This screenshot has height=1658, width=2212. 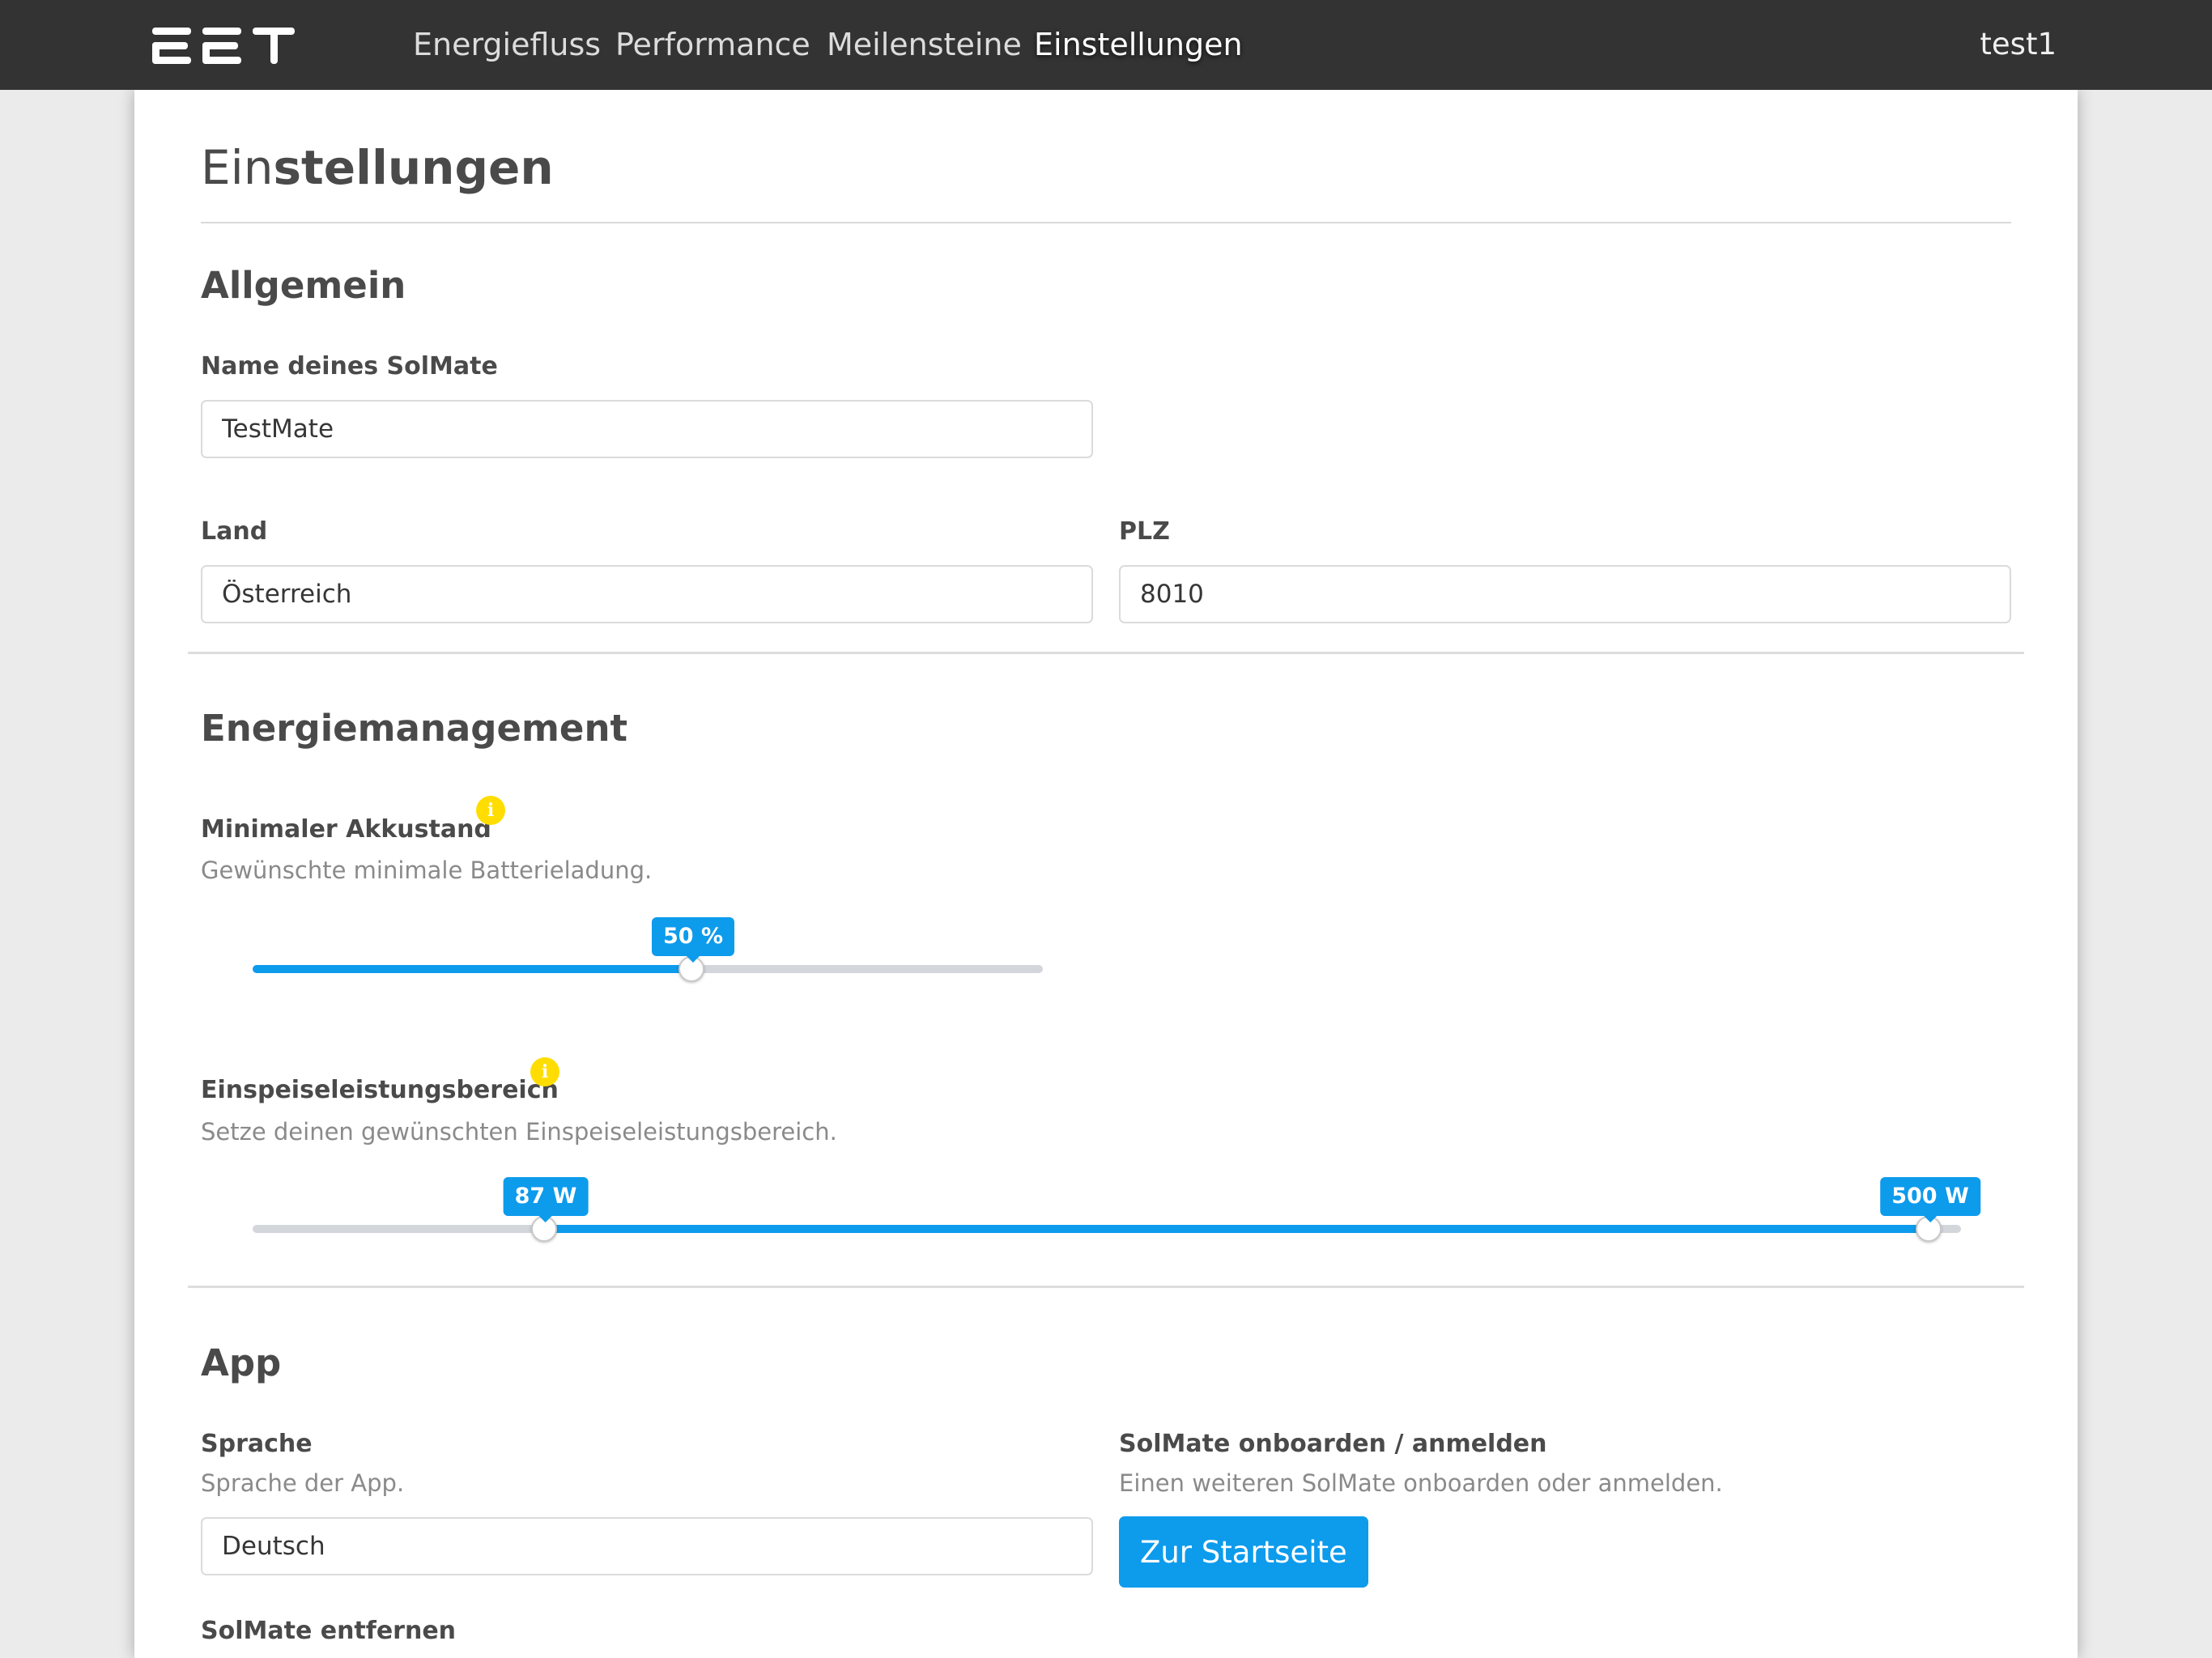 I want to click on feed-in-fill, so click(x=1237, y=1229).